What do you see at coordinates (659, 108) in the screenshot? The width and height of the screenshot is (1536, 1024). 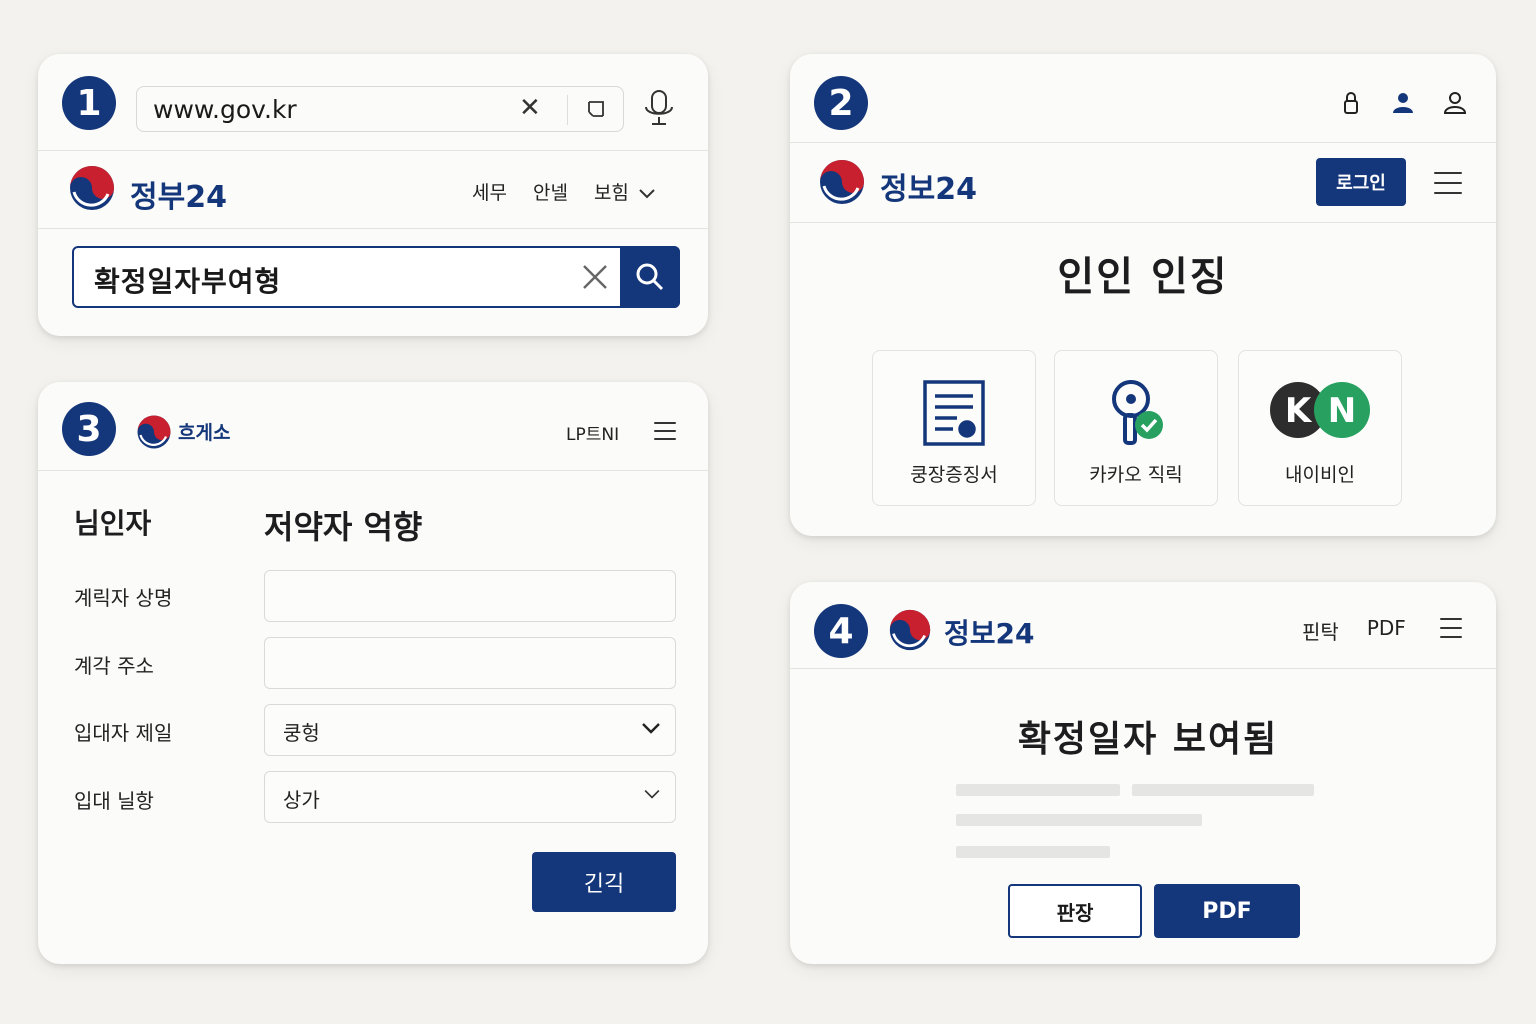 I see `microphone-icon` at bounding box center [659, 108].